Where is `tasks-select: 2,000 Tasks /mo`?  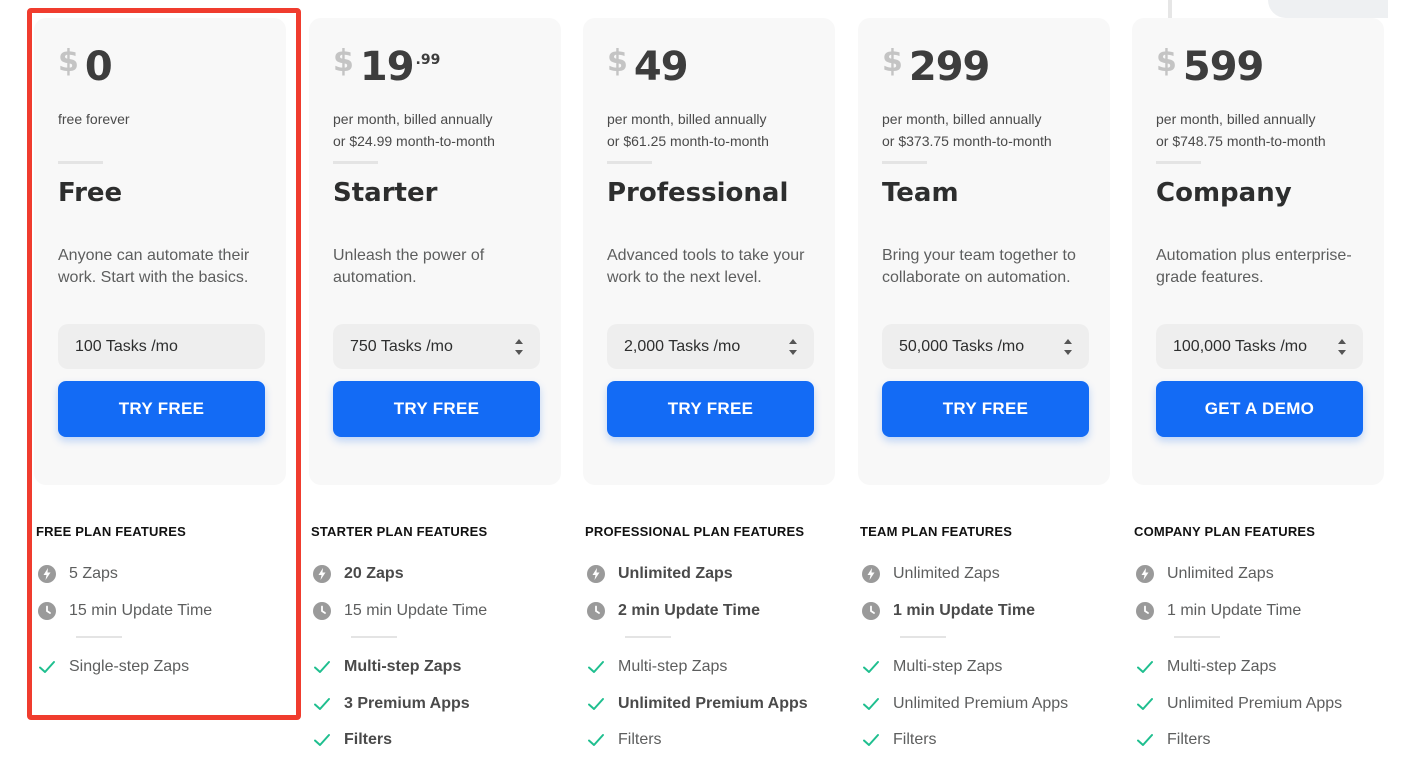
tasks-select: 2,000 Tasks /mo is located at coordinates (710, 346).